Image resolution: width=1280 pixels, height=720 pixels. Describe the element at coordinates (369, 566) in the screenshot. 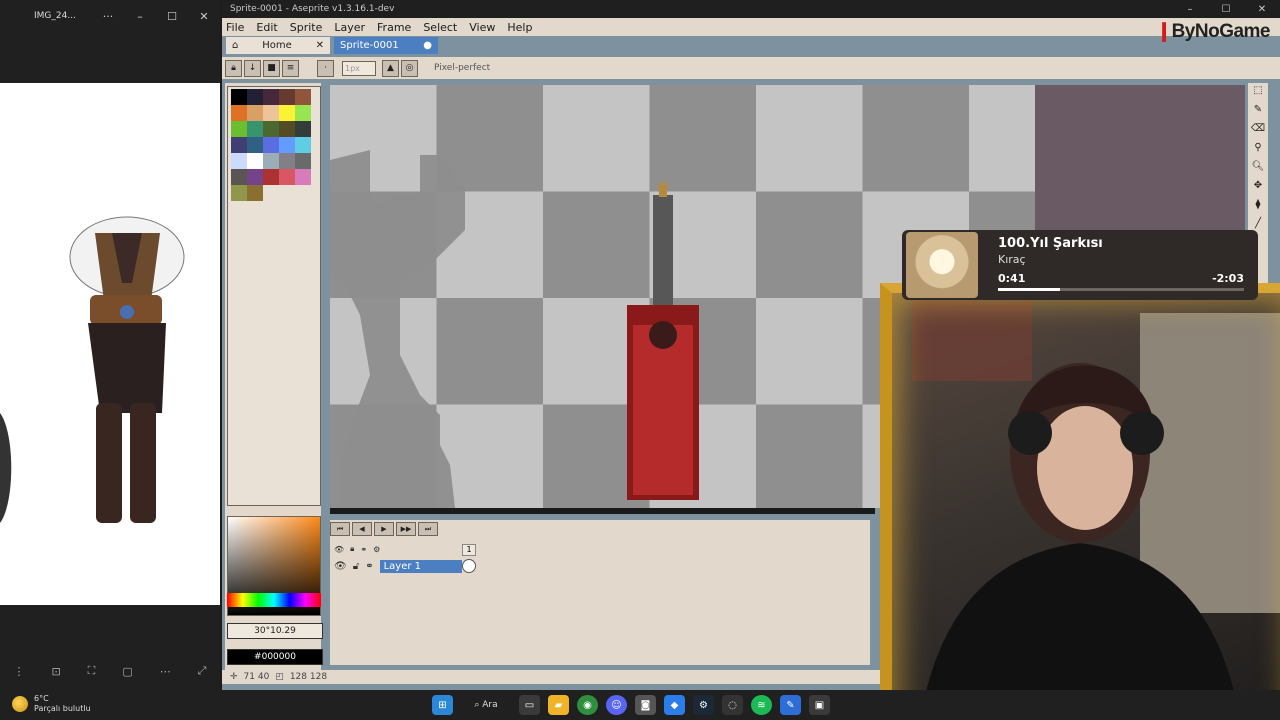

I see `continuous-icon: ⚭` at that location.